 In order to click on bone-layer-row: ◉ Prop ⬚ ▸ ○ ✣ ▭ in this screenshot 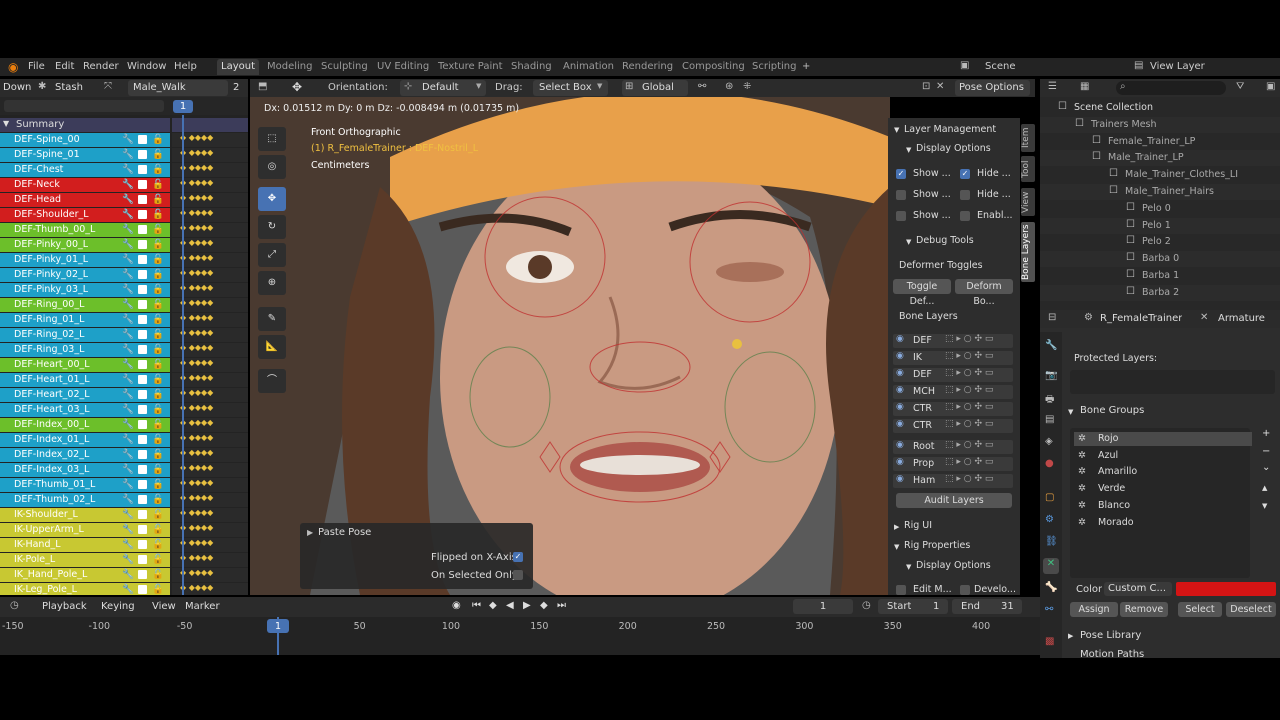, I will do `click(953, 464)`.